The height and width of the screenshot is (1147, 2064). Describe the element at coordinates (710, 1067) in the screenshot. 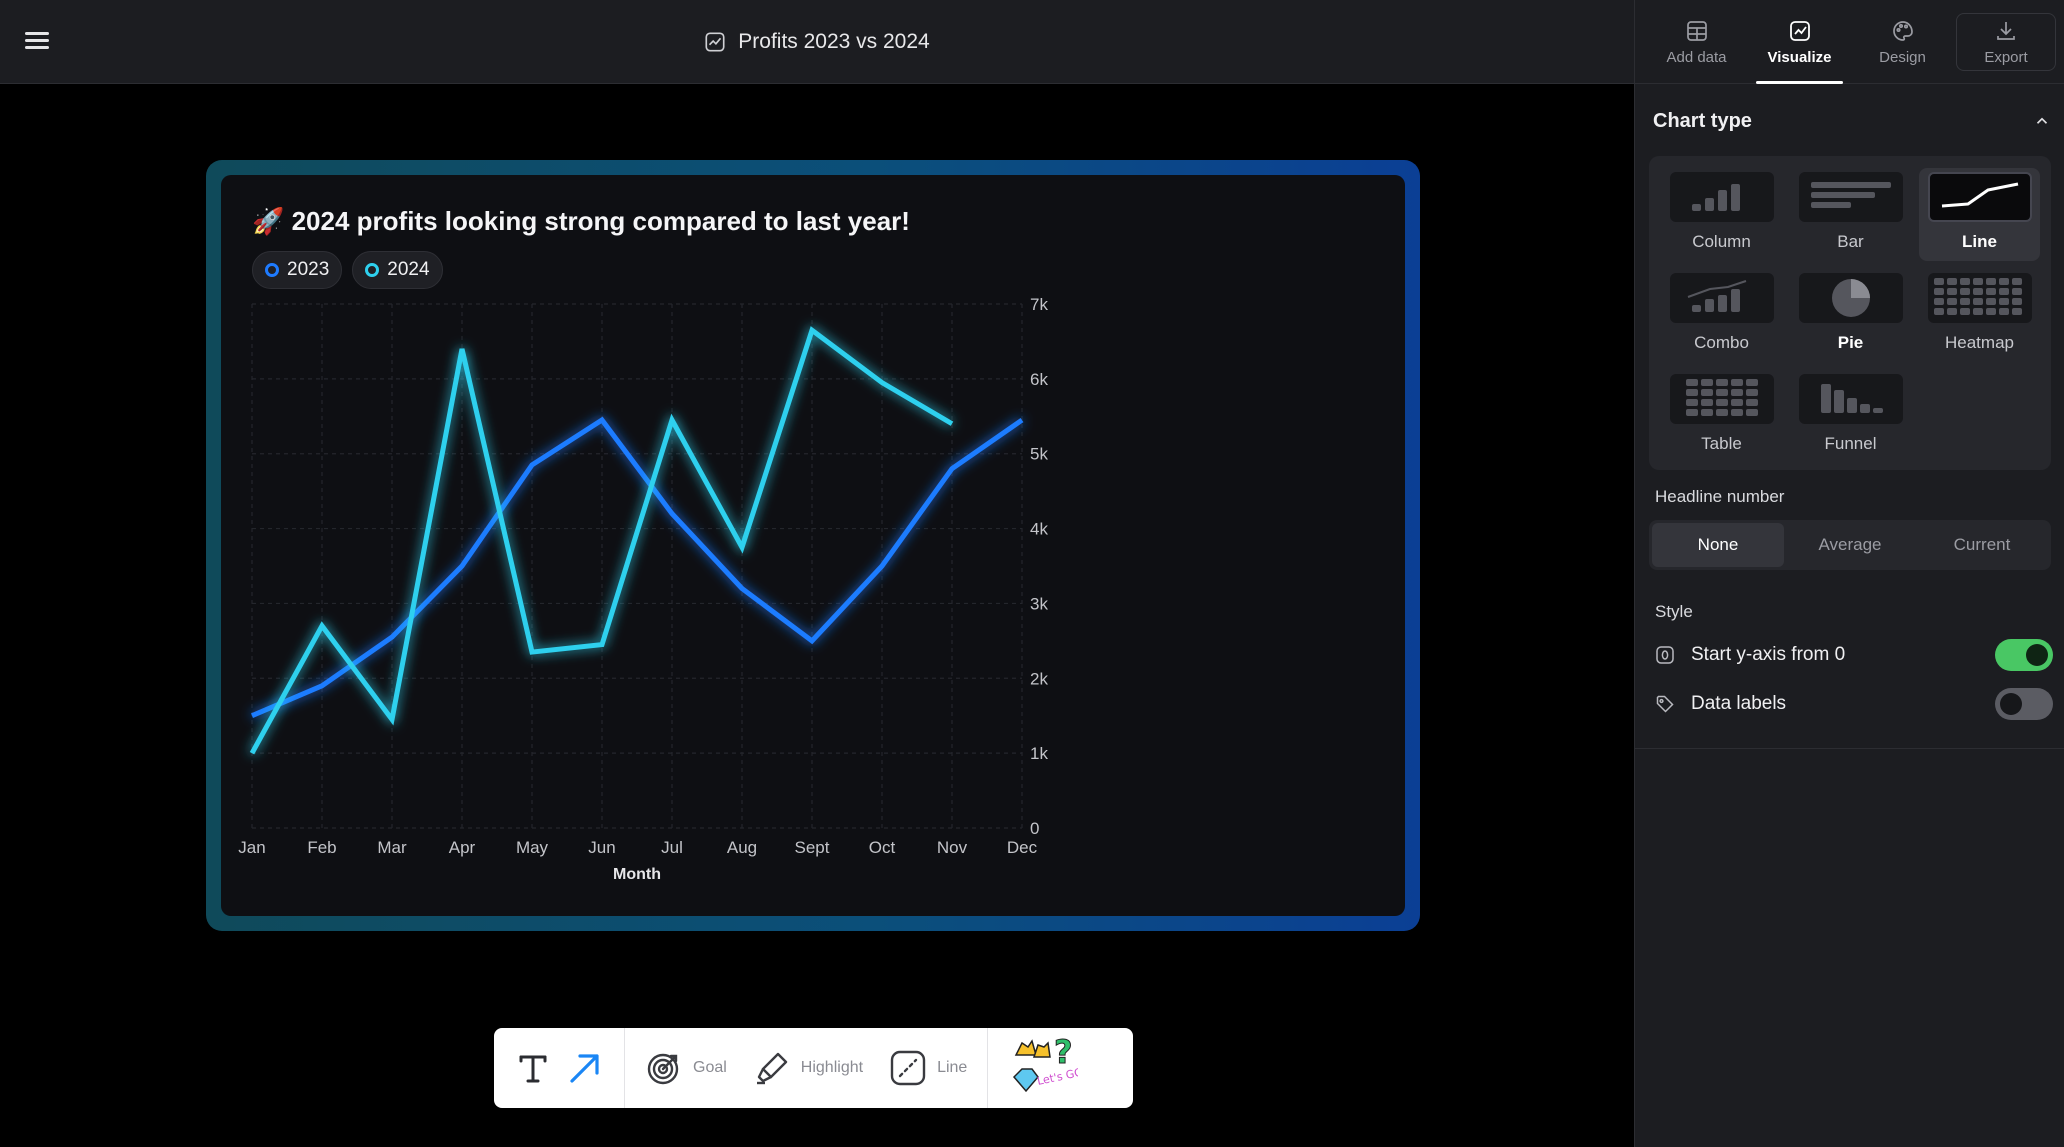

I see `goal-label: Goal` at that location.